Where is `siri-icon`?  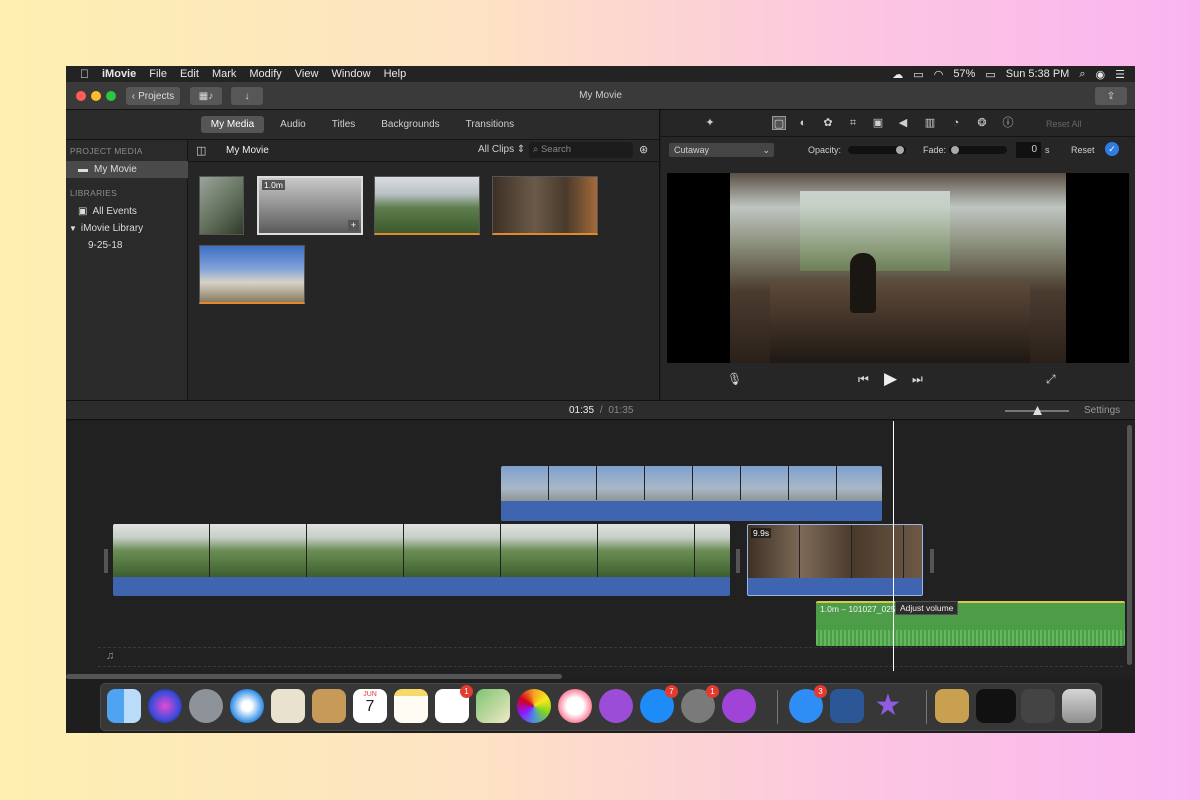 siri-icon is located at coordinates (165, 706).